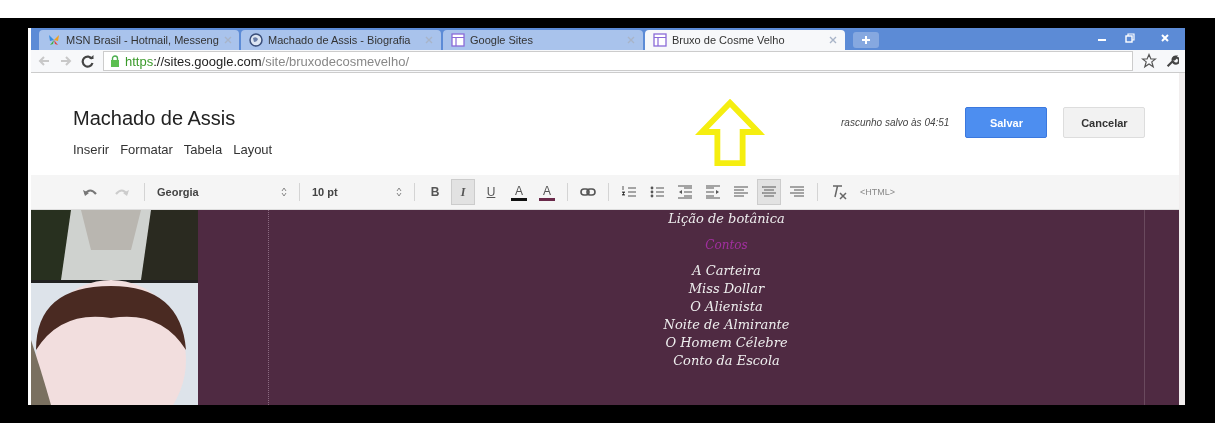  Describe the element at coordinates (726, 361) in the screenshot. I see `story-title: Conto da Escola` at that location.